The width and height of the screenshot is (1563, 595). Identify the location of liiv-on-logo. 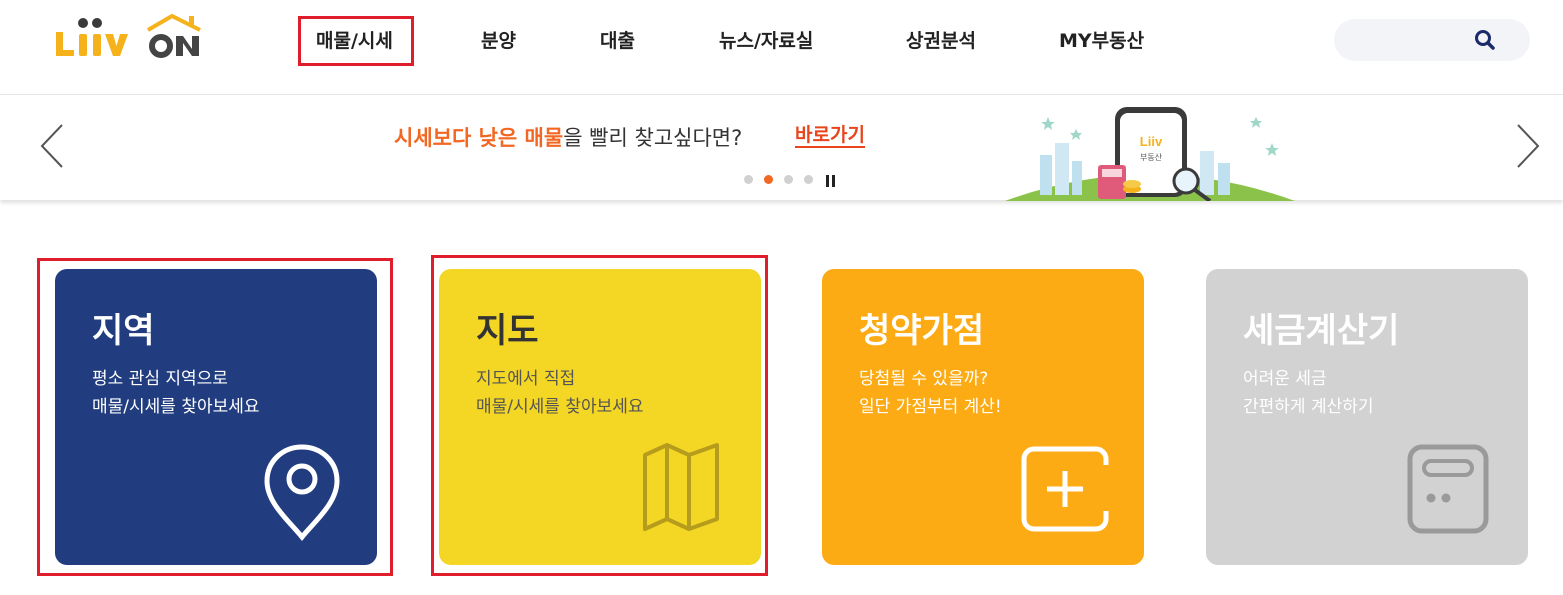
(132, 37).